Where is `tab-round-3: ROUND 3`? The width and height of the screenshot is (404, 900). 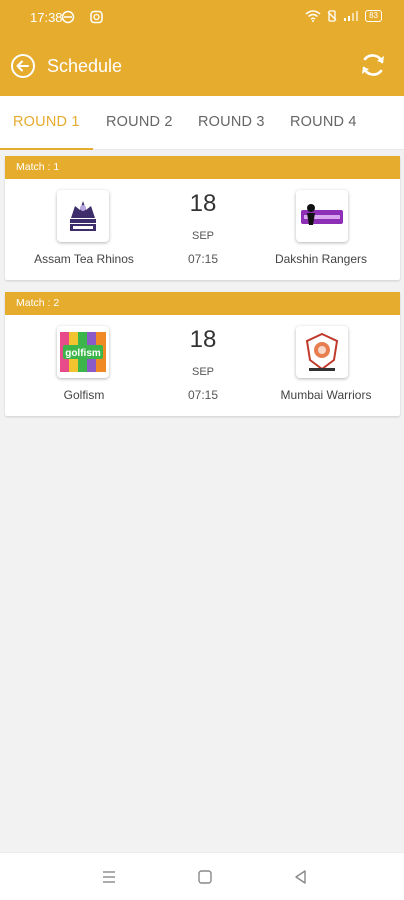
tab-round-3: ROUND 3 is located at coordinates (231, 122).